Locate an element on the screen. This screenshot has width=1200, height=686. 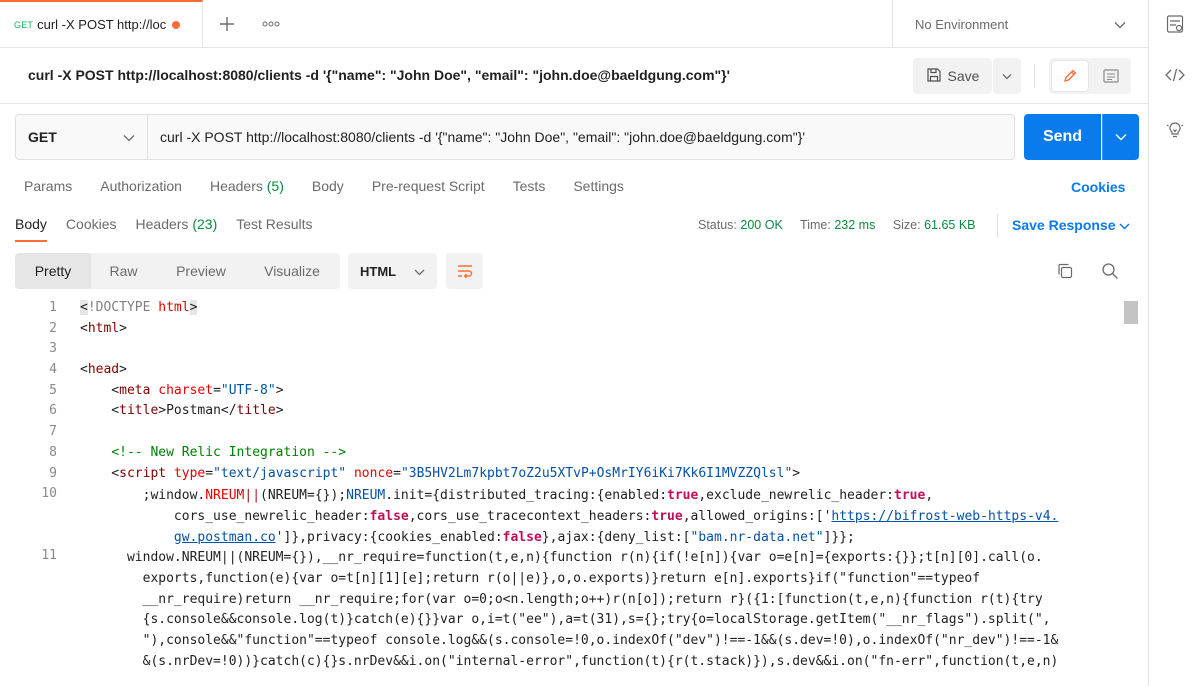
pencil-icon is located at coordinates (1070, 76).